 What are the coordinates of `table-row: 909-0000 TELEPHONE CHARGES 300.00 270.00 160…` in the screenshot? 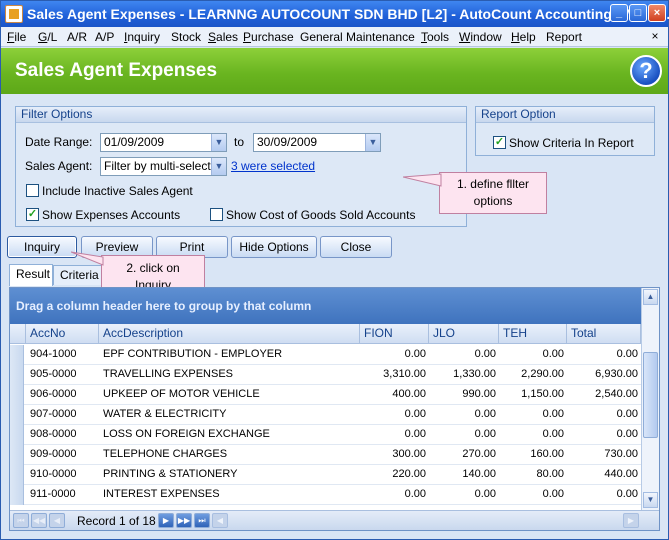 It's located at (325, 455).